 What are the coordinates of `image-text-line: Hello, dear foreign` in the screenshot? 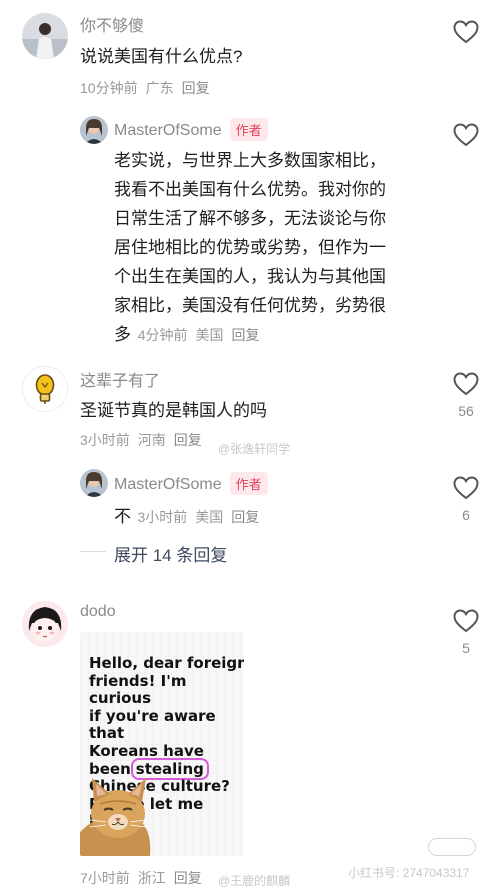 It's located at (166, 663).